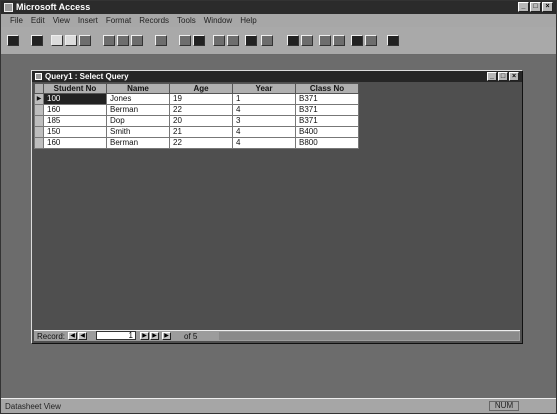 This screenshot has width=557, height=414. Describe the element at coordinates (393, 40) in the screenshot. I see `help-icon` at that location.